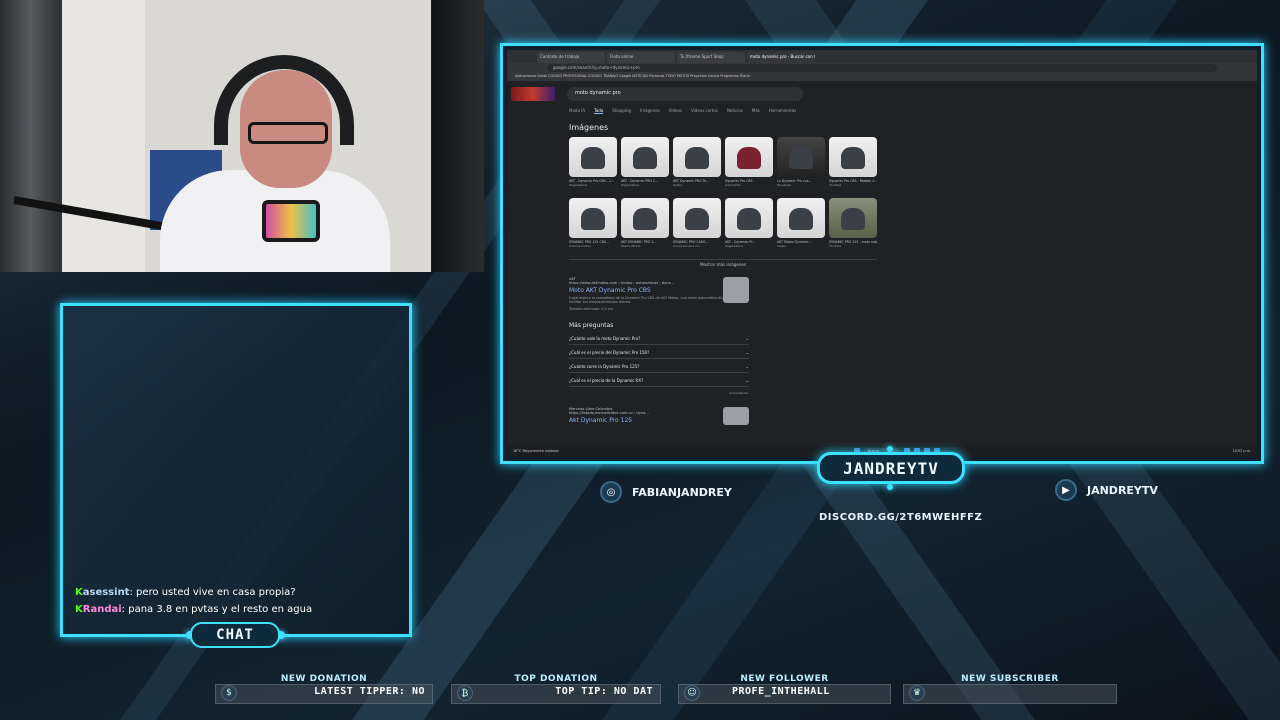  What do you see at coordinates (604, 691) in the screenshot?
I see `stat-value: TOP TIP: NO DAT` at bounding box center [604, 691].